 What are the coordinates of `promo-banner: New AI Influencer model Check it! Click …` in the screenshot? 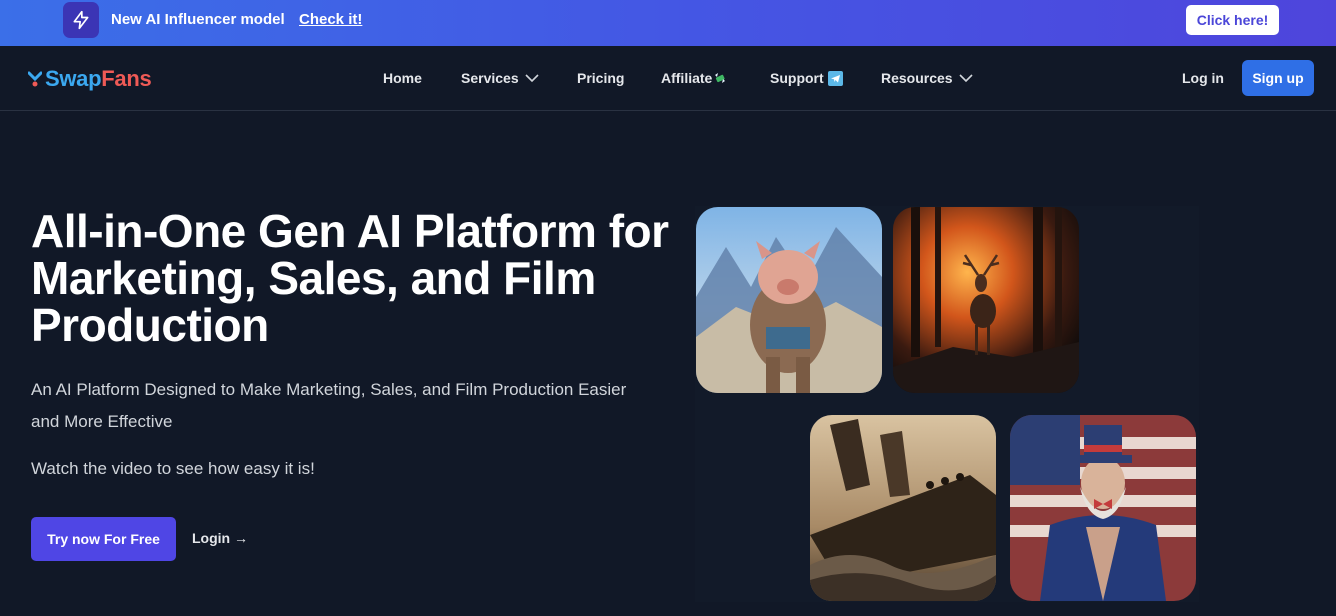 It's located at (668, 23).